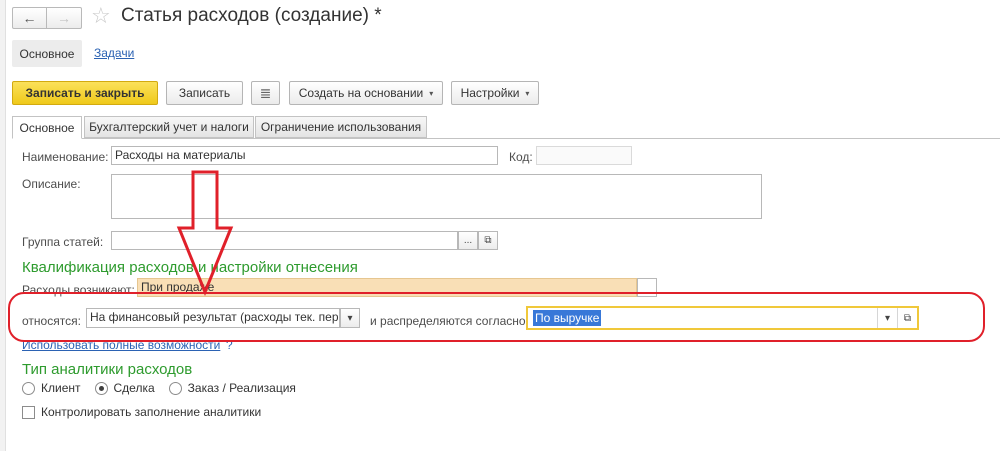 This screenshot has height=451, width=1000. Describe the element at coordinates (134, 388) in the screenshot. I see `radio-deal-label: Сделка` at that location.